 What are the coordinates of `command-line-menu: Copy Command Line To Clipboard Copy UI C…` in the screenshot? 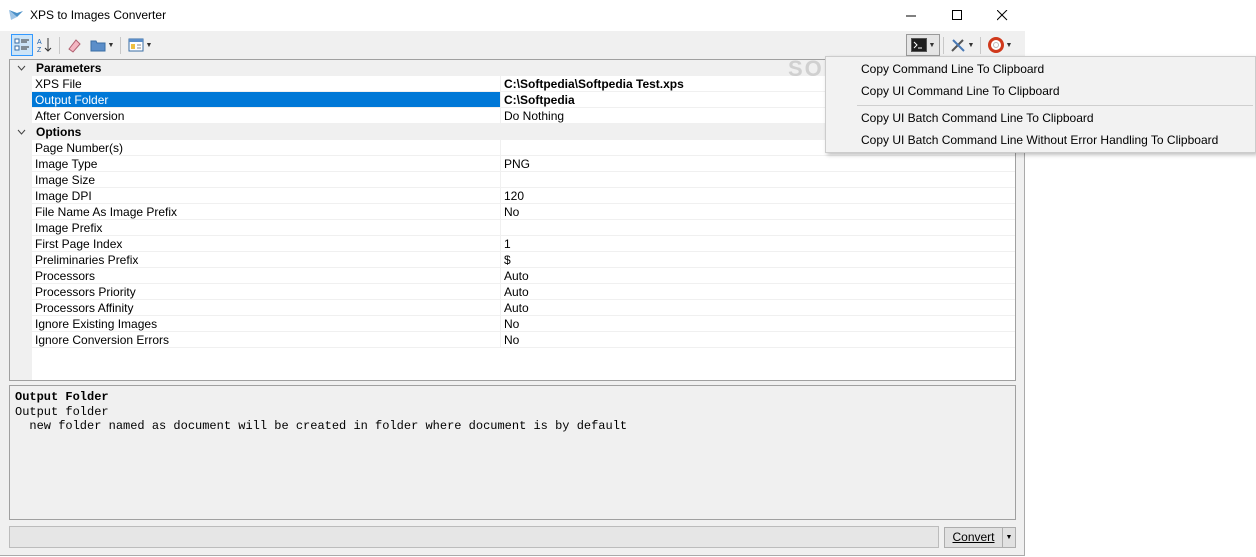 It's located at (1040, 104).